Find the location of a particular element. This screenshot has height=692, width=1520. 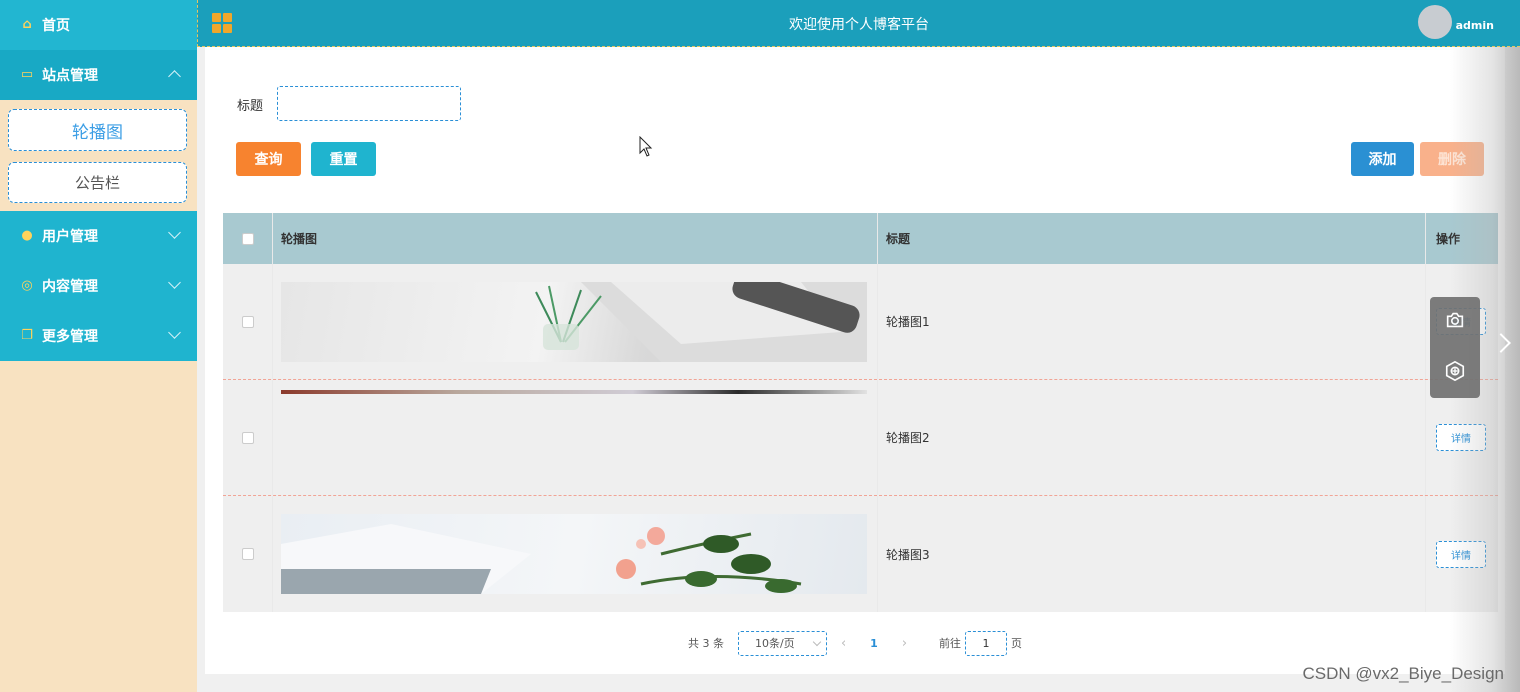

sidebar-item-more-management: ❐ 更多管理 is located at coordinates (98, 336).